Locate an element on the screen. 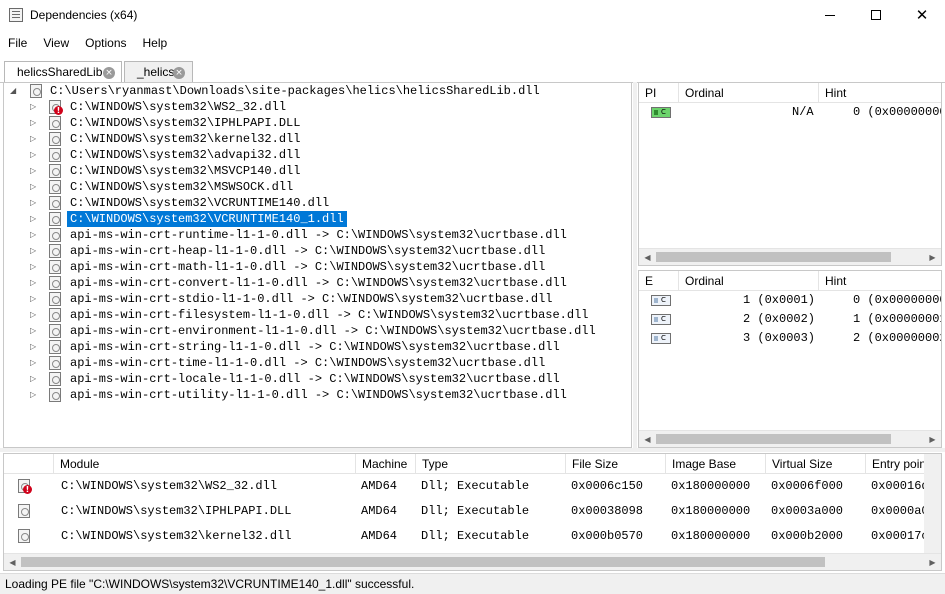 The image size is (945, 594). entry-point-cell: 0x00016d70 is located at coordinates (898, 486).